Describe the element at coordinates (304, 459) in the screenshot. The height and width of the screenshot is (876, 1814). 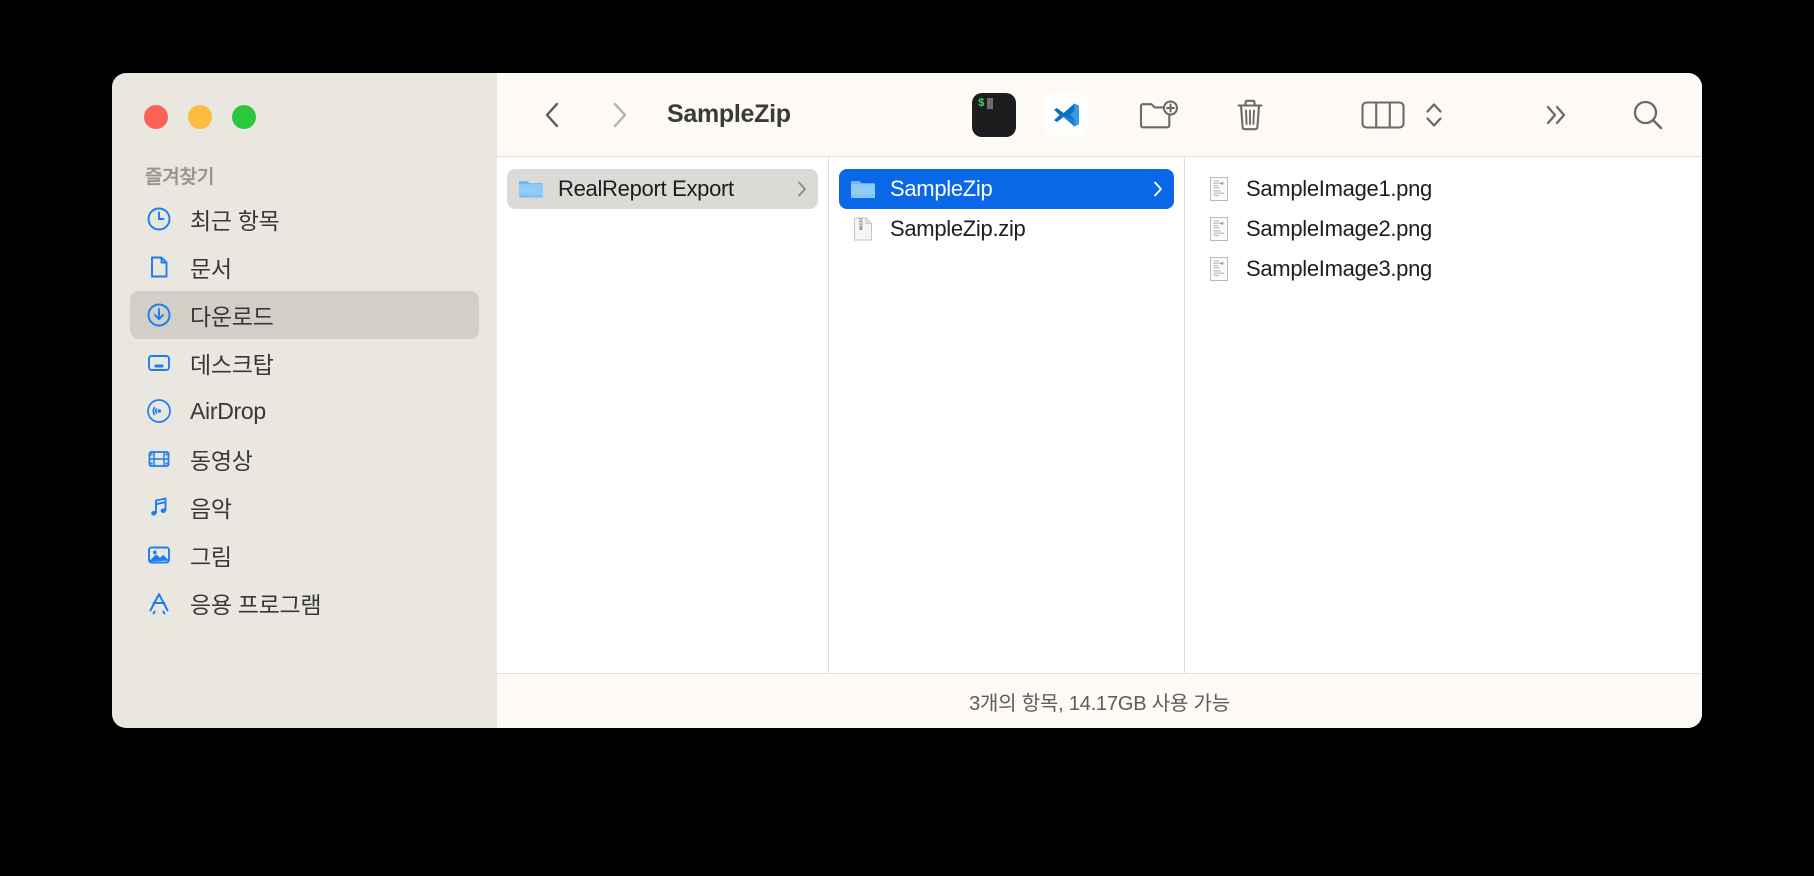
I see `sidebar-item-movies: 동영상` at that location.